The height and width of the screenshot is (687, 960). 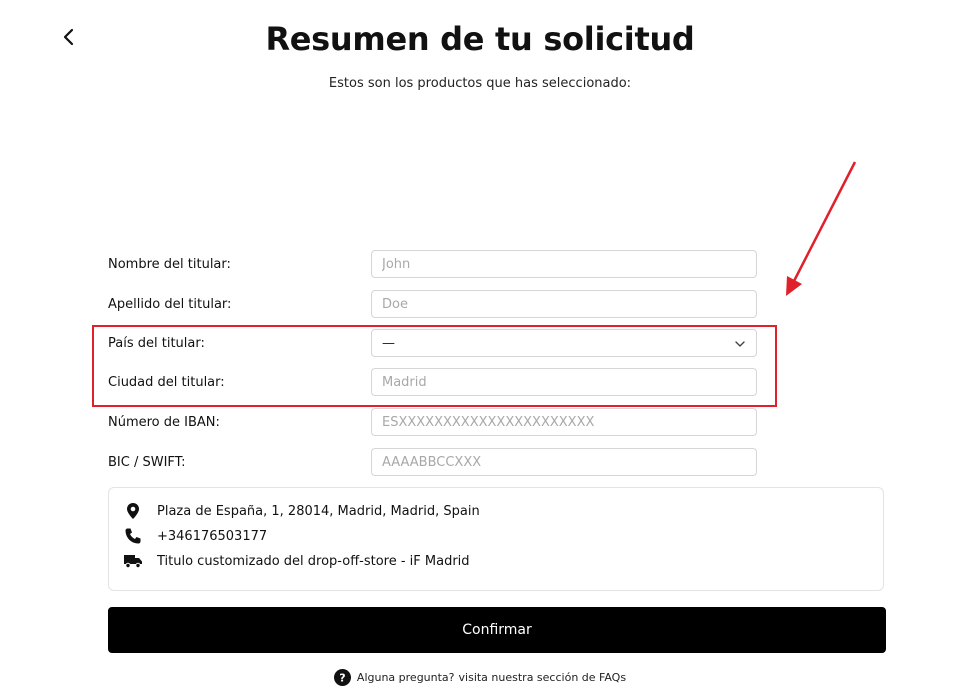 I want to click on faq-link: visita nuestra sección de FAQs, so click(x=543, y=677).